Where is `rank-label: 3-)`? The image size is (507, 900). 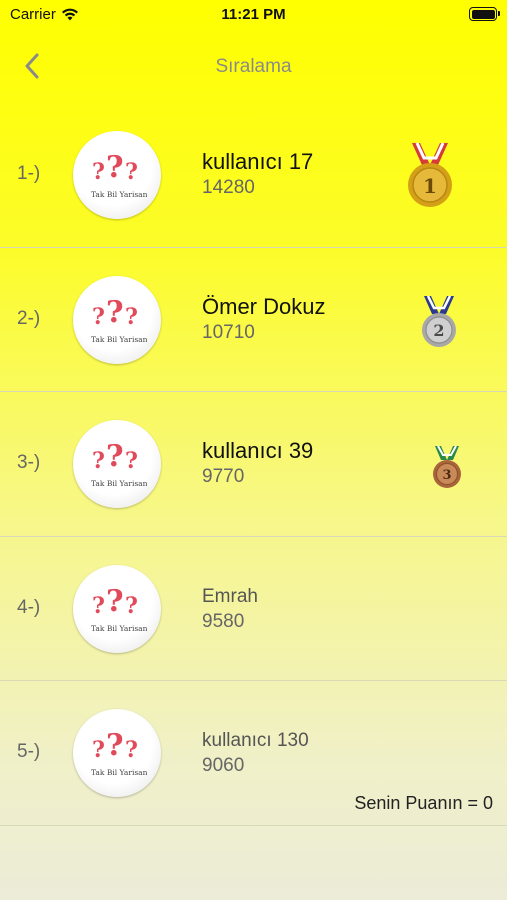 rank-label: 3-) is located at coordinates (29, 462).